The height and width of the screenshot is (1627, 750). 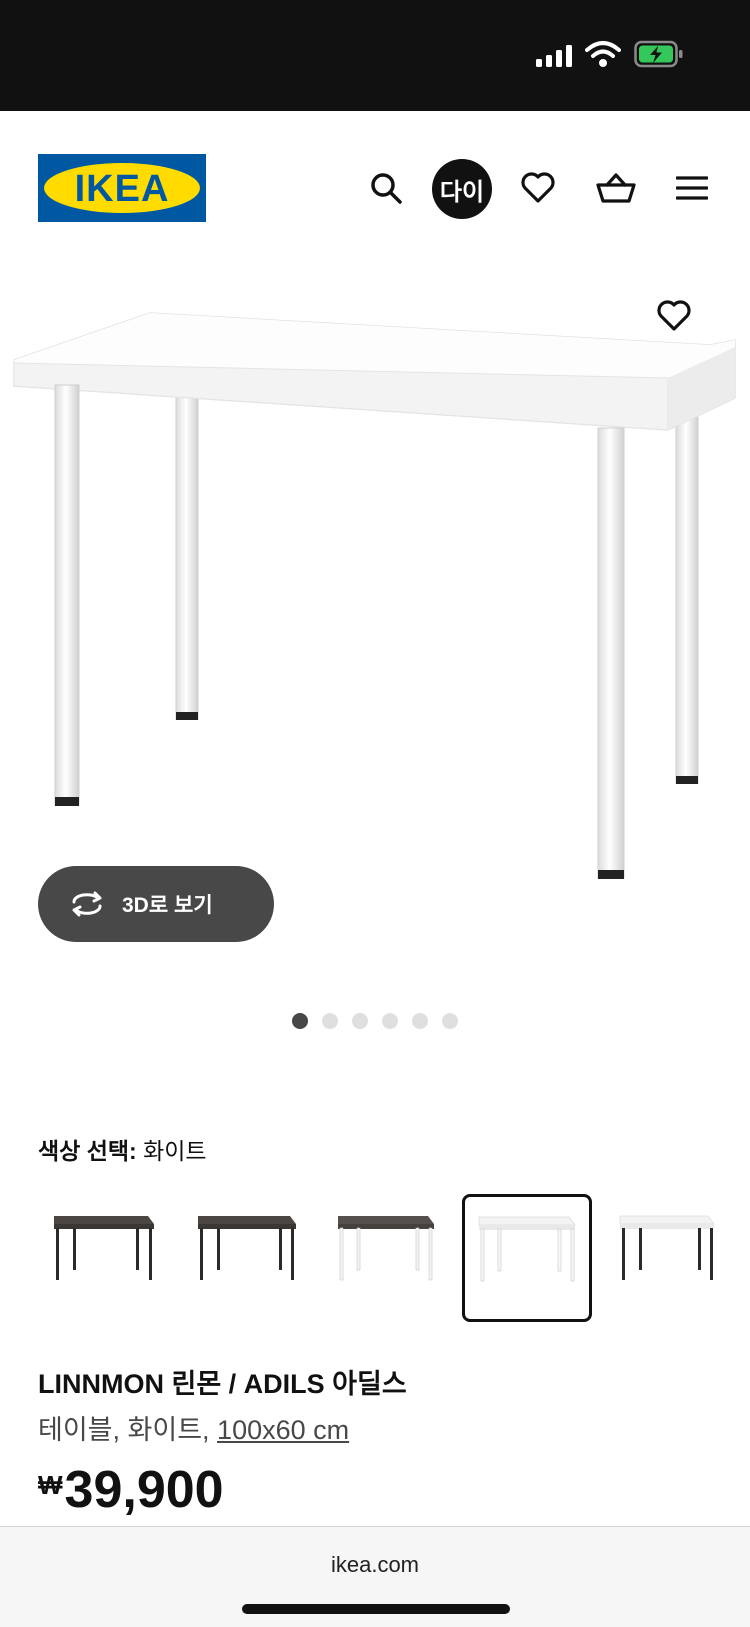 I want to click on color-selection-title: 색상 선택:, so click(x=87, y=1151).